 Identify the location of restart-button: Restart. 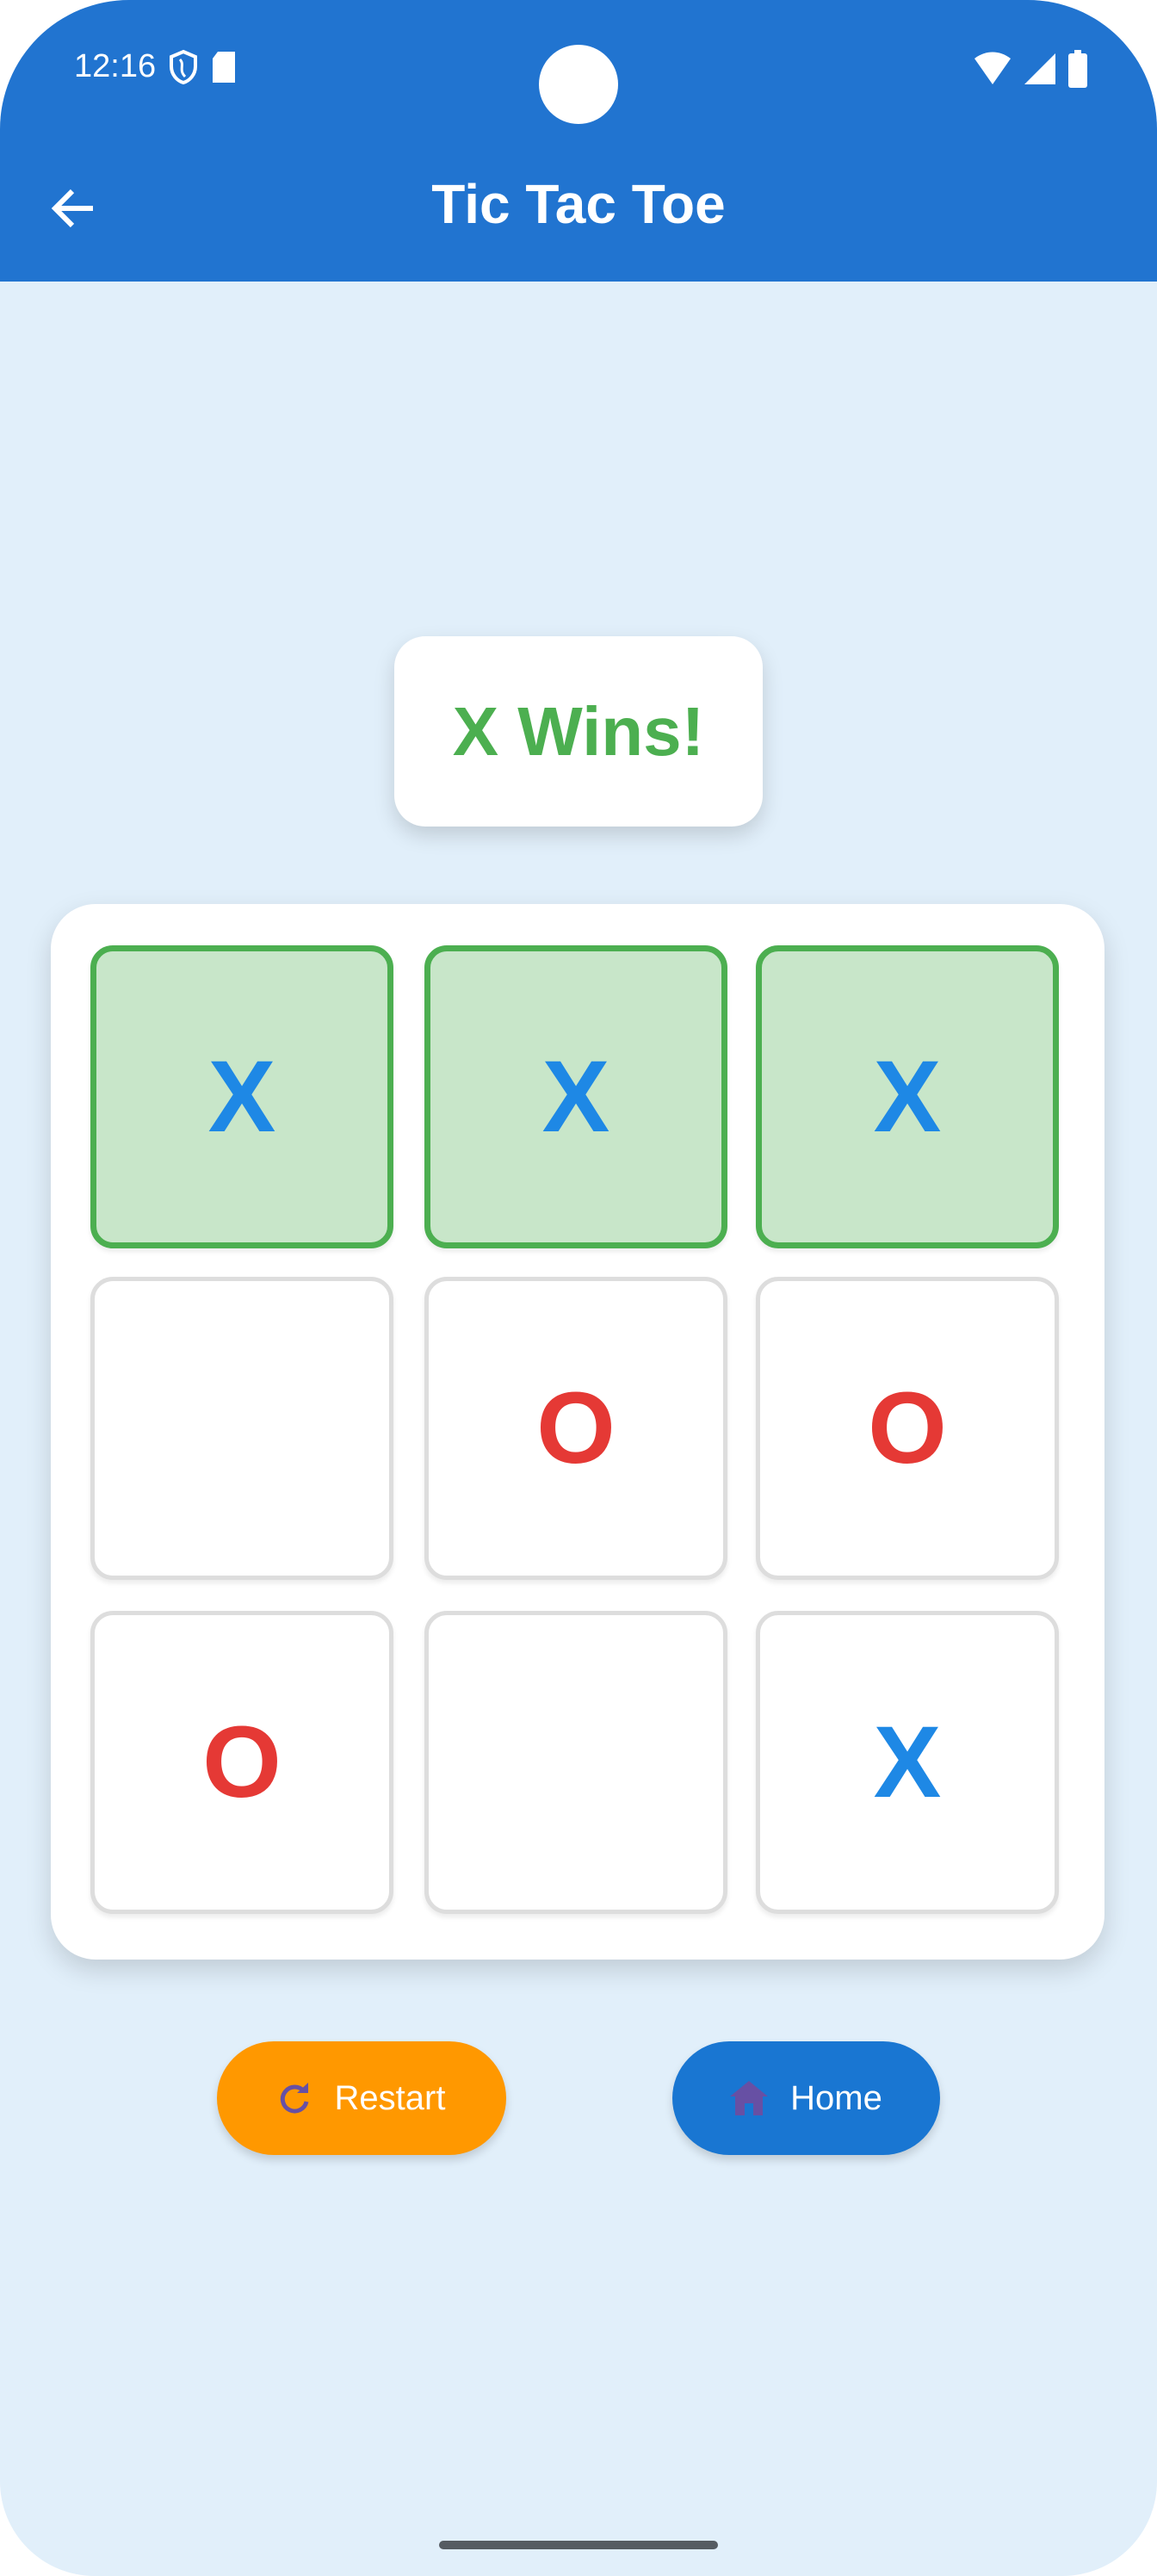
(361, 2098).